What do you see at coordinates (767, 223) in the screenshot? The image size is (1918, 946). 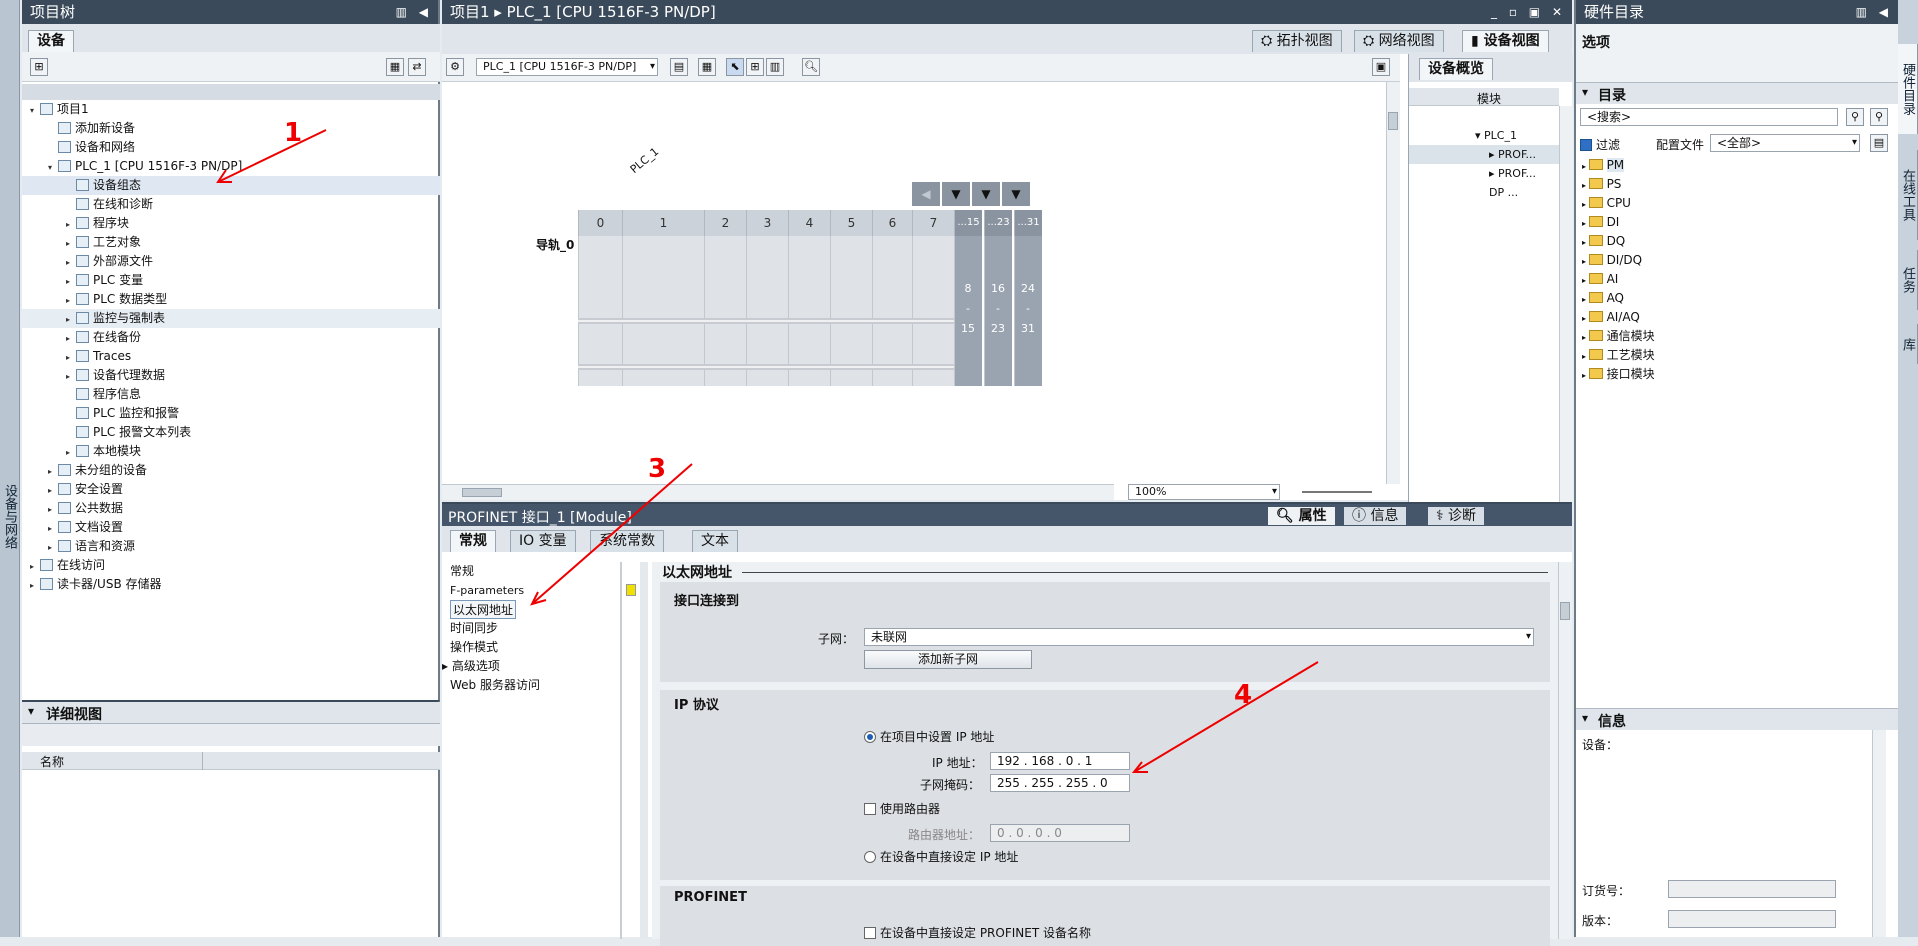 I see `slot-number: 3` at bounding box center [767, 223].